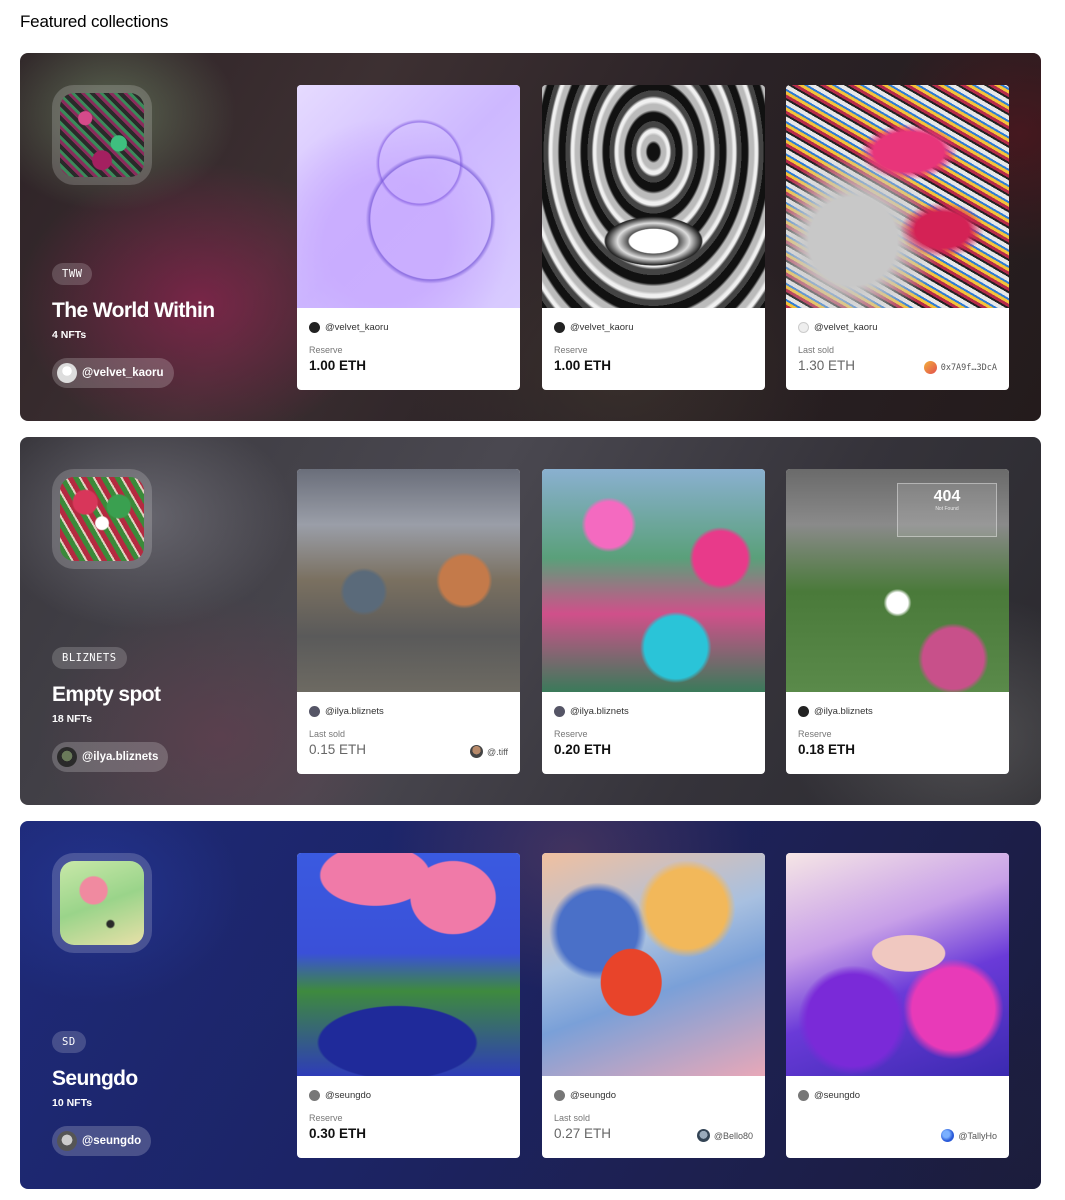  I want to click on page-title: Featured collections, so click(94, 21).